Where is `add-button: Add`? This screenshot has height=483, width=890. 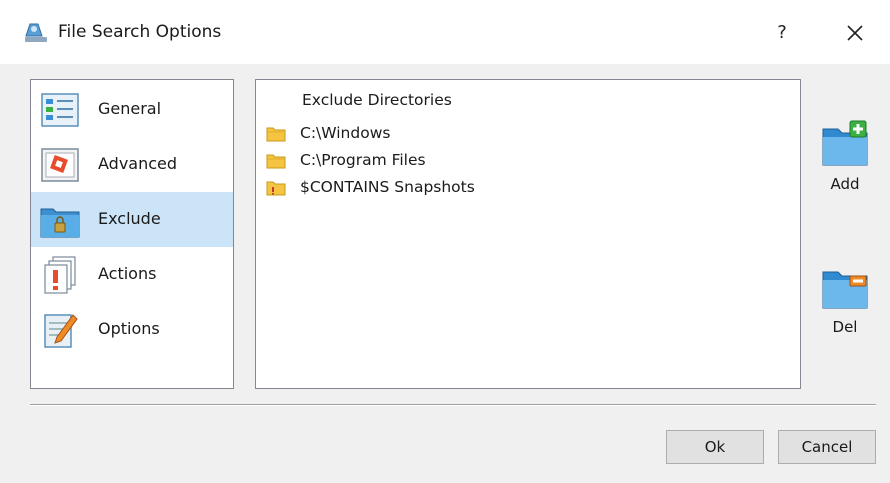
add-button: Add is located at coordinates (845, 156).